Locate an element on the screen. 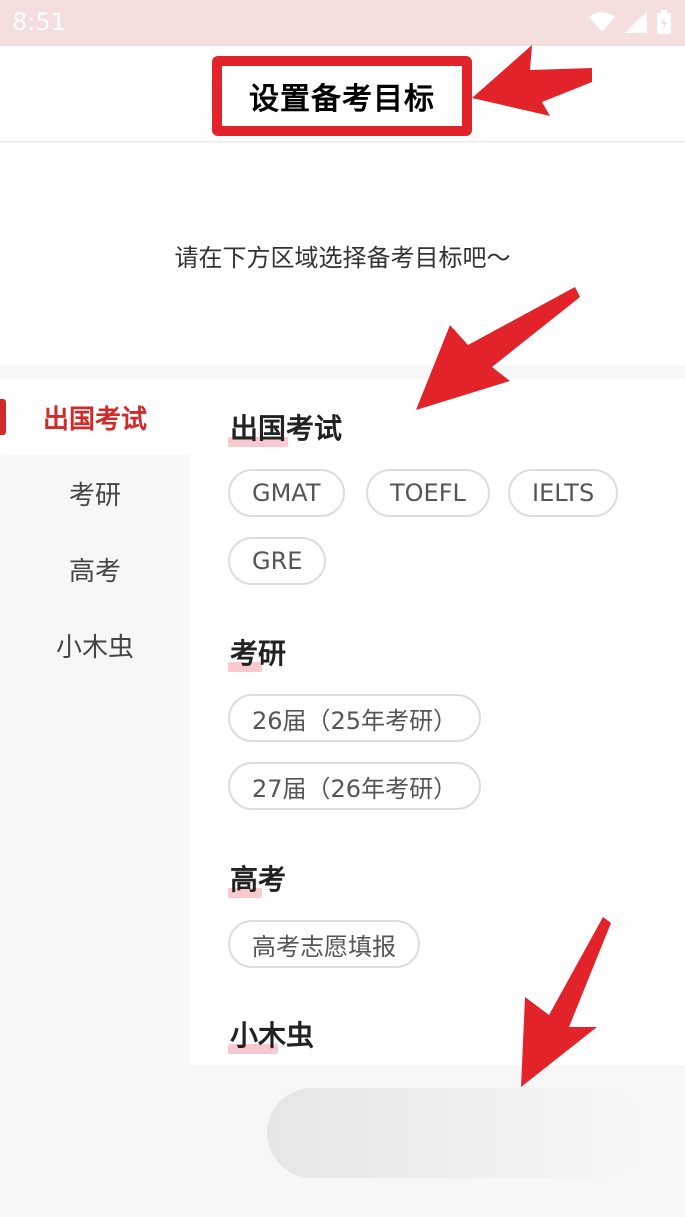 This screenshot has height=1217, width=685. section-title-overseas: 出国考试 is located at coordinates (285, 427).